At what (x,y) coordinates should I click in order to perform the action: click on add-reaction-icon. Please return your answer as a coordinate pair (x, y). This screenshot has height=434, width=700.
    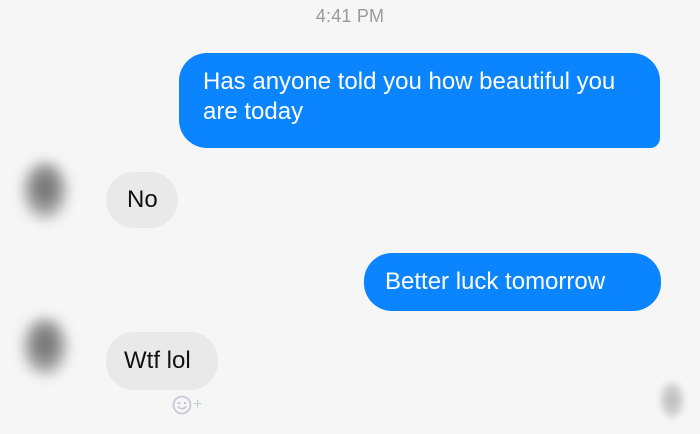
    Looking at the image, I should click on (182, 405).